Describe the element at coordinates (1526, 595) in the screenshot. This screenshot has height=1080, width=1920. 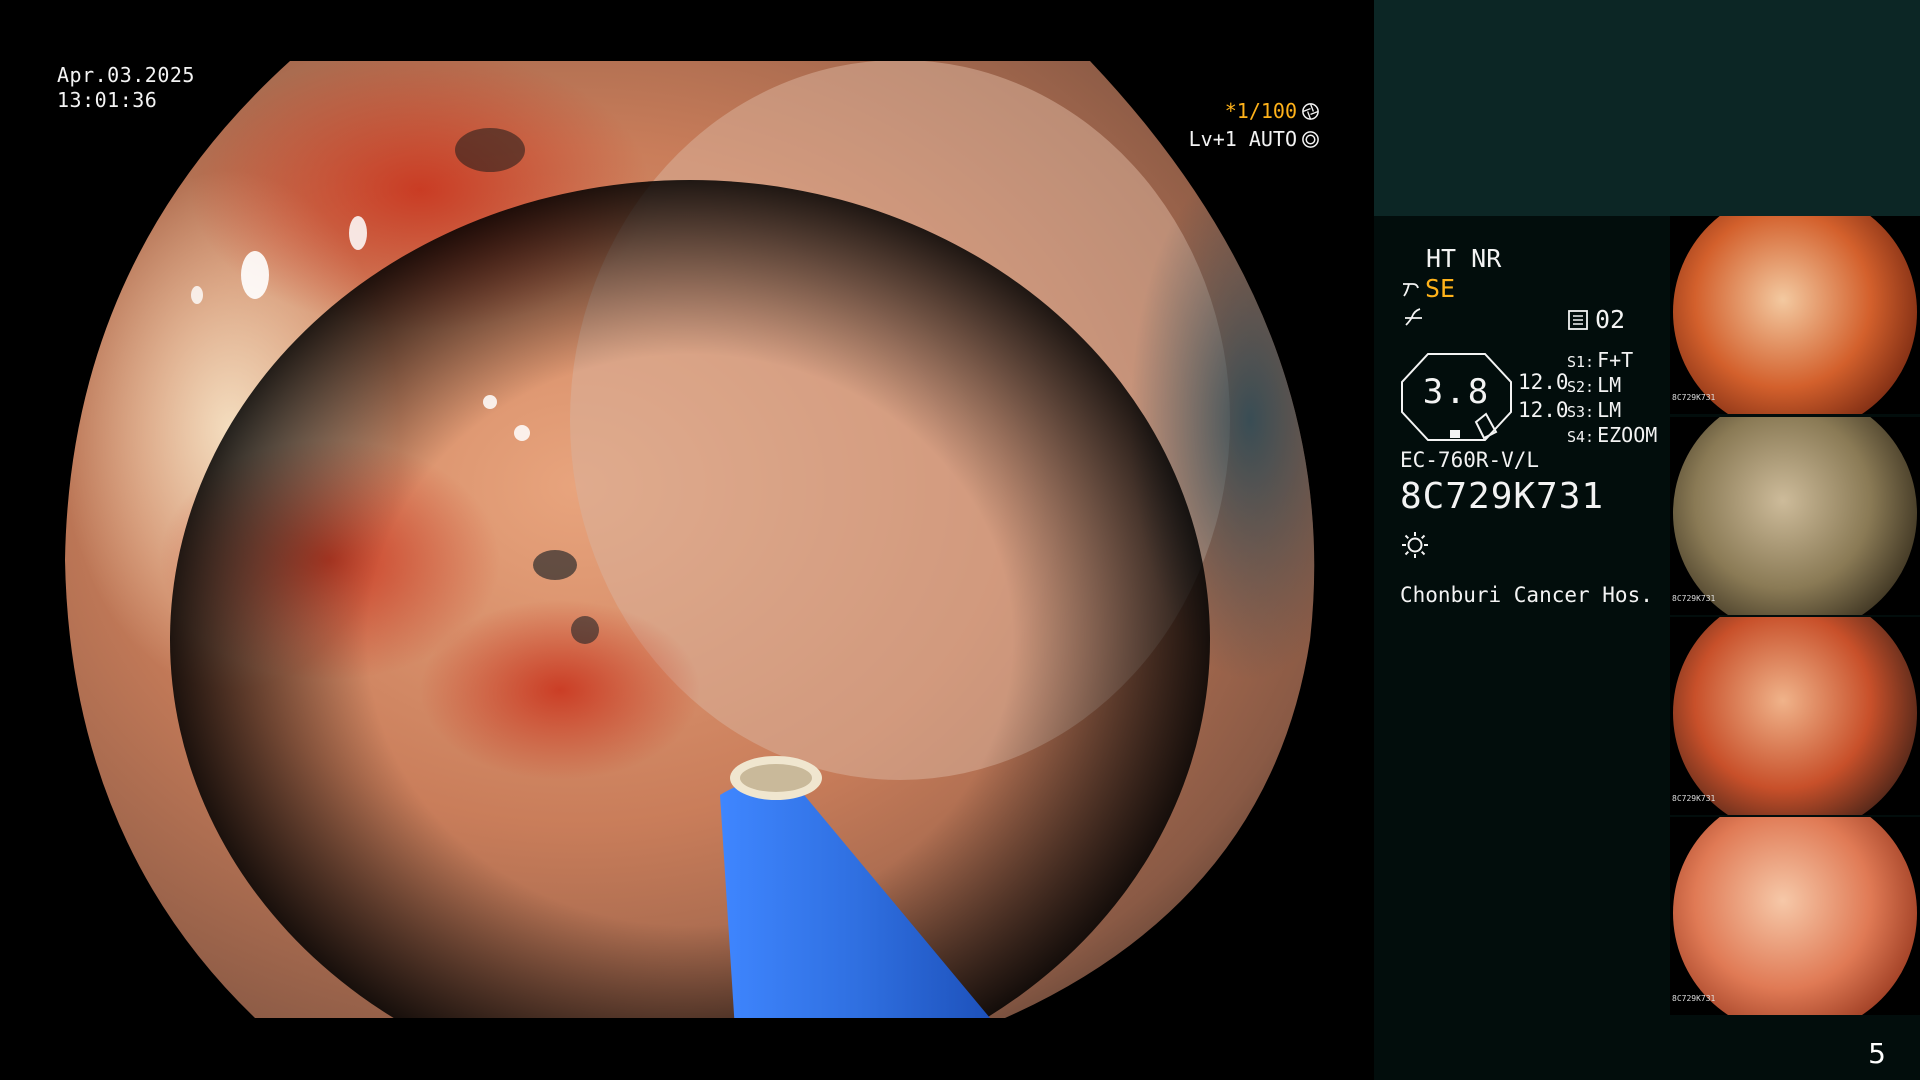
I see `hospital-name: Chonburi Cancer Hos.` at that location.